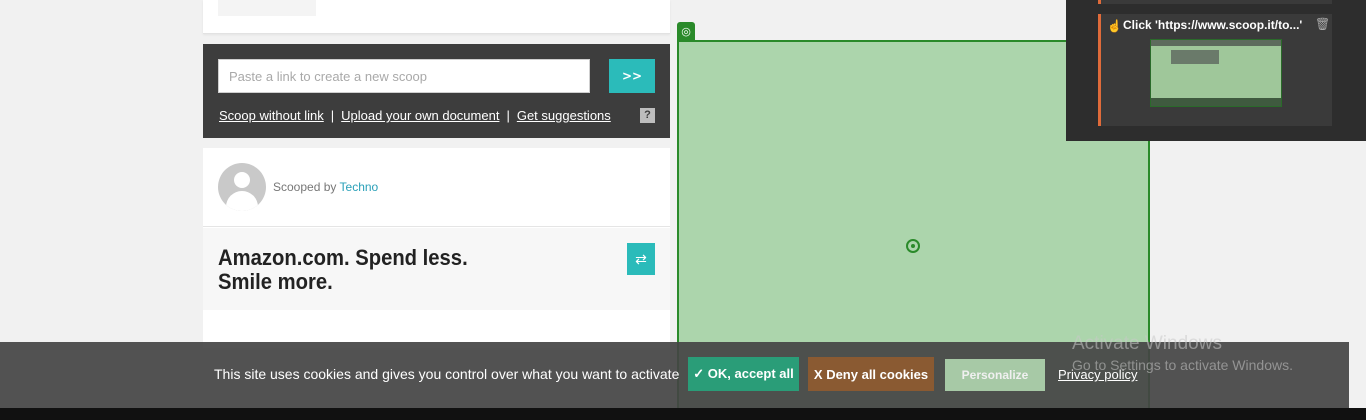 Image resolution: width=1366 pixels, height=420 pixels. I want to click on avatar-body, so click(242, 201).